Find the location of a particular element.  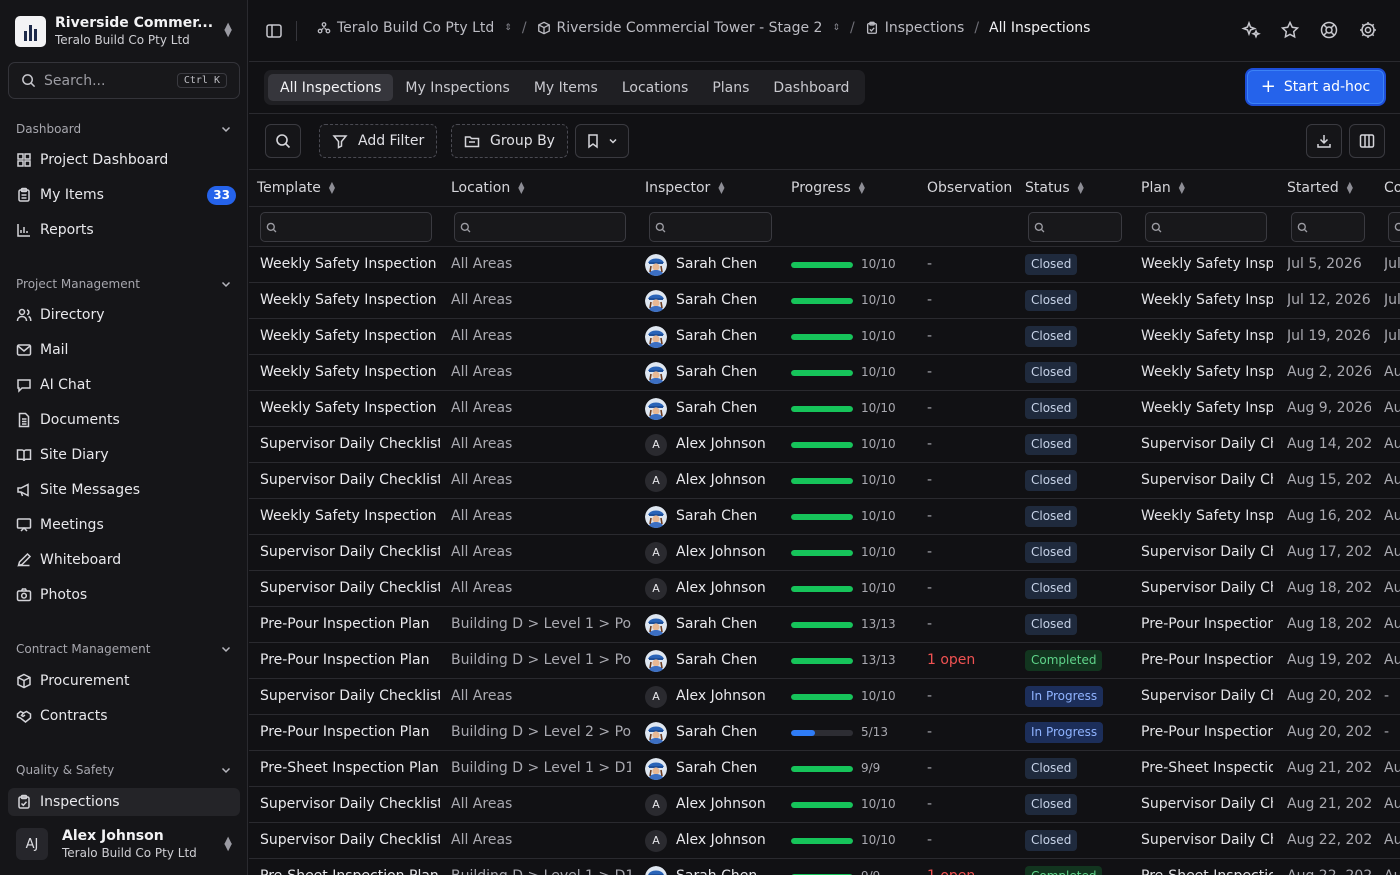

column-header-started: Started ▲ ▼ is located at coordinates (1320, 188).